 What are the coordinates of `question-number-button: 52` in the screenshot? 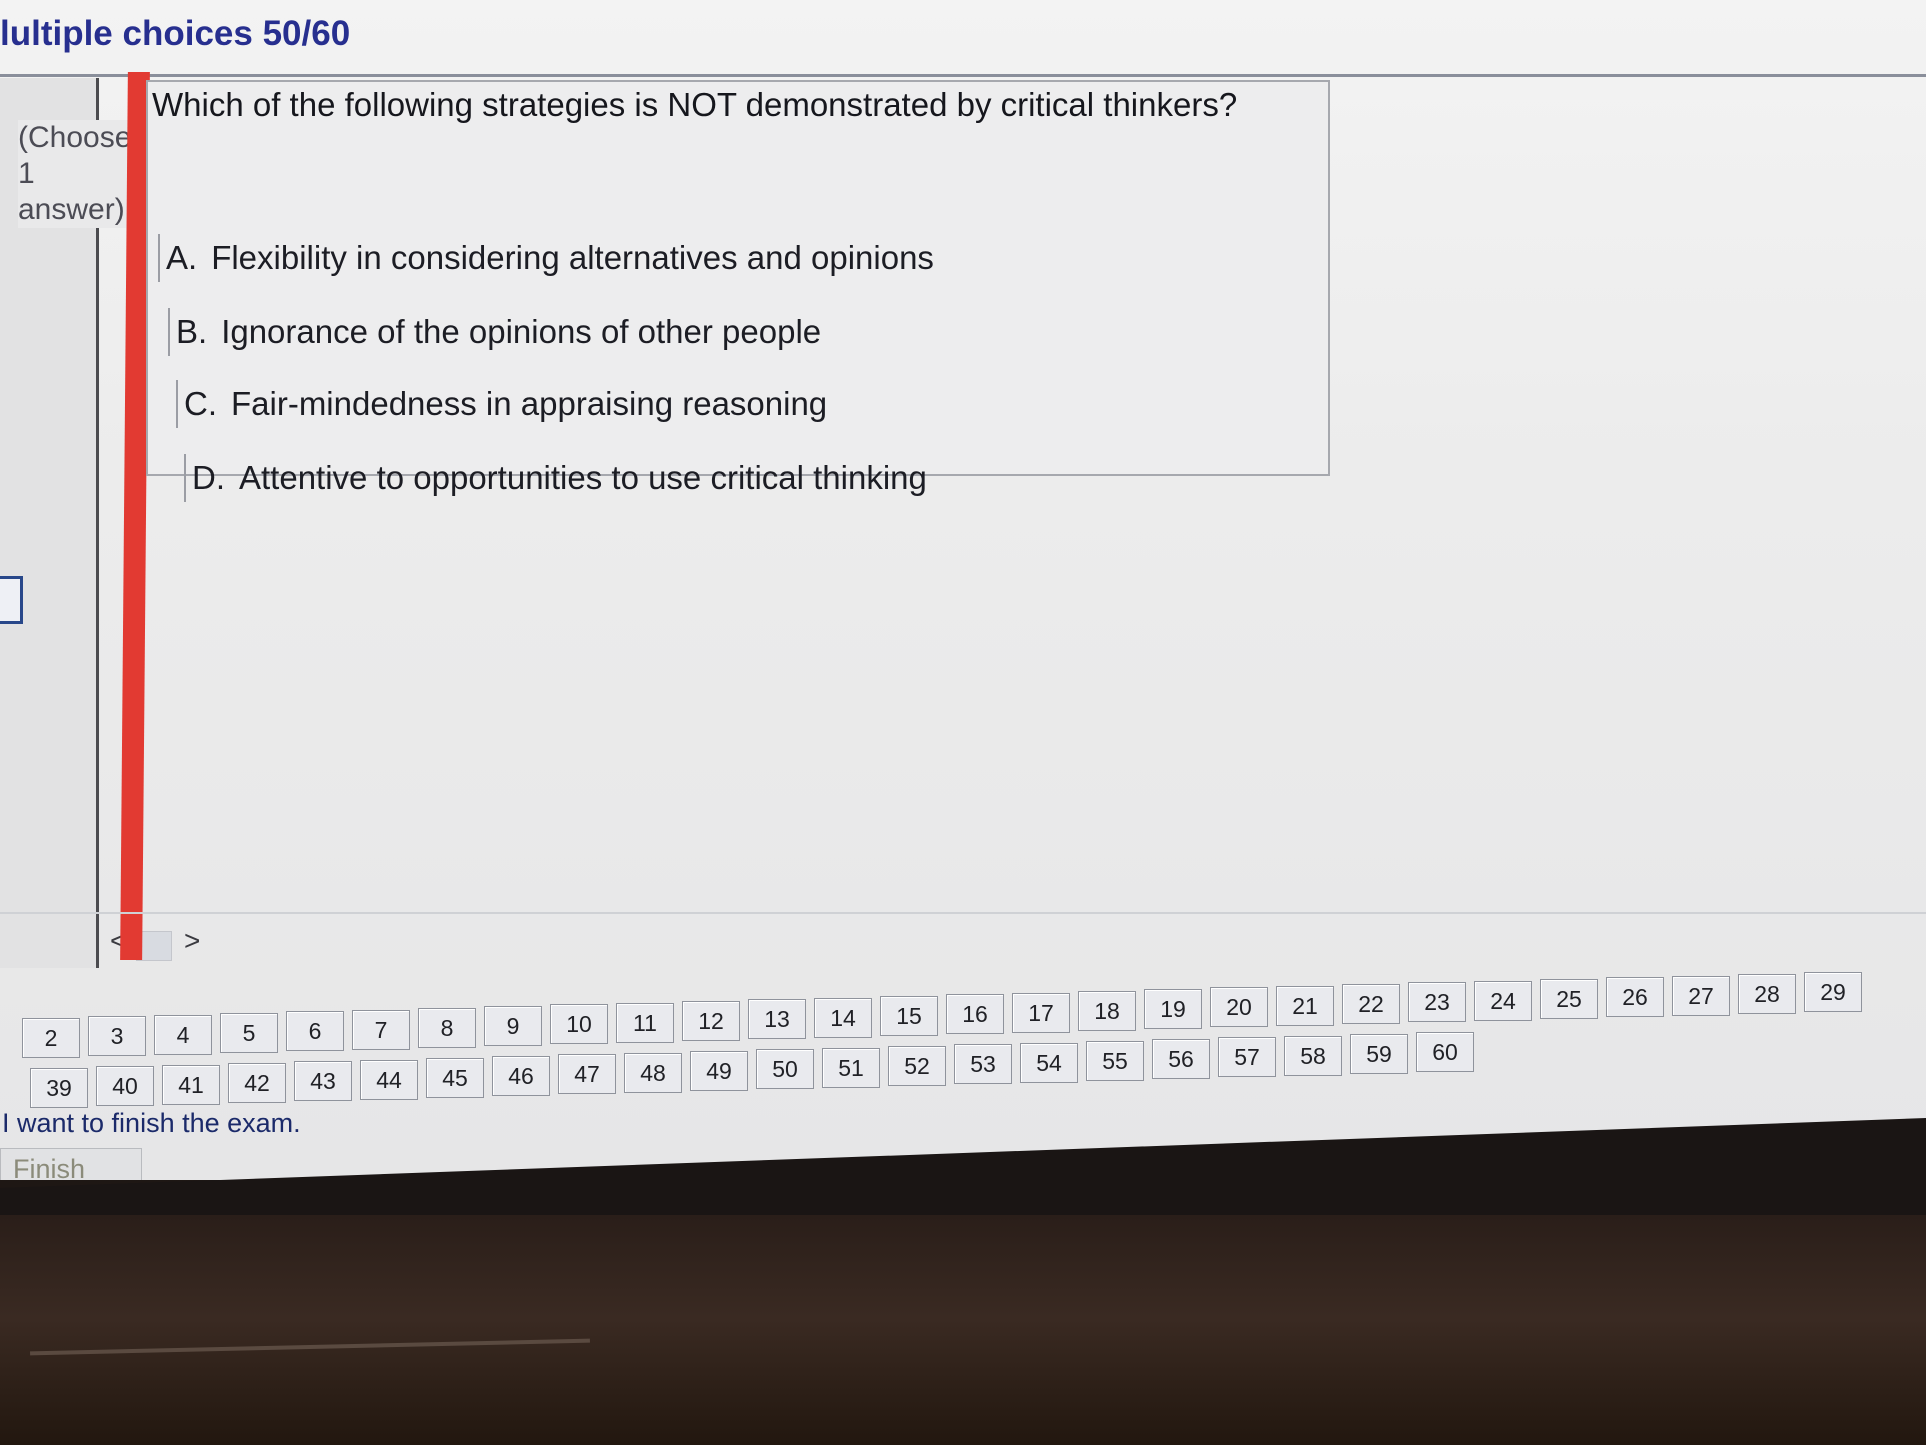 It's located at (917, 1066).